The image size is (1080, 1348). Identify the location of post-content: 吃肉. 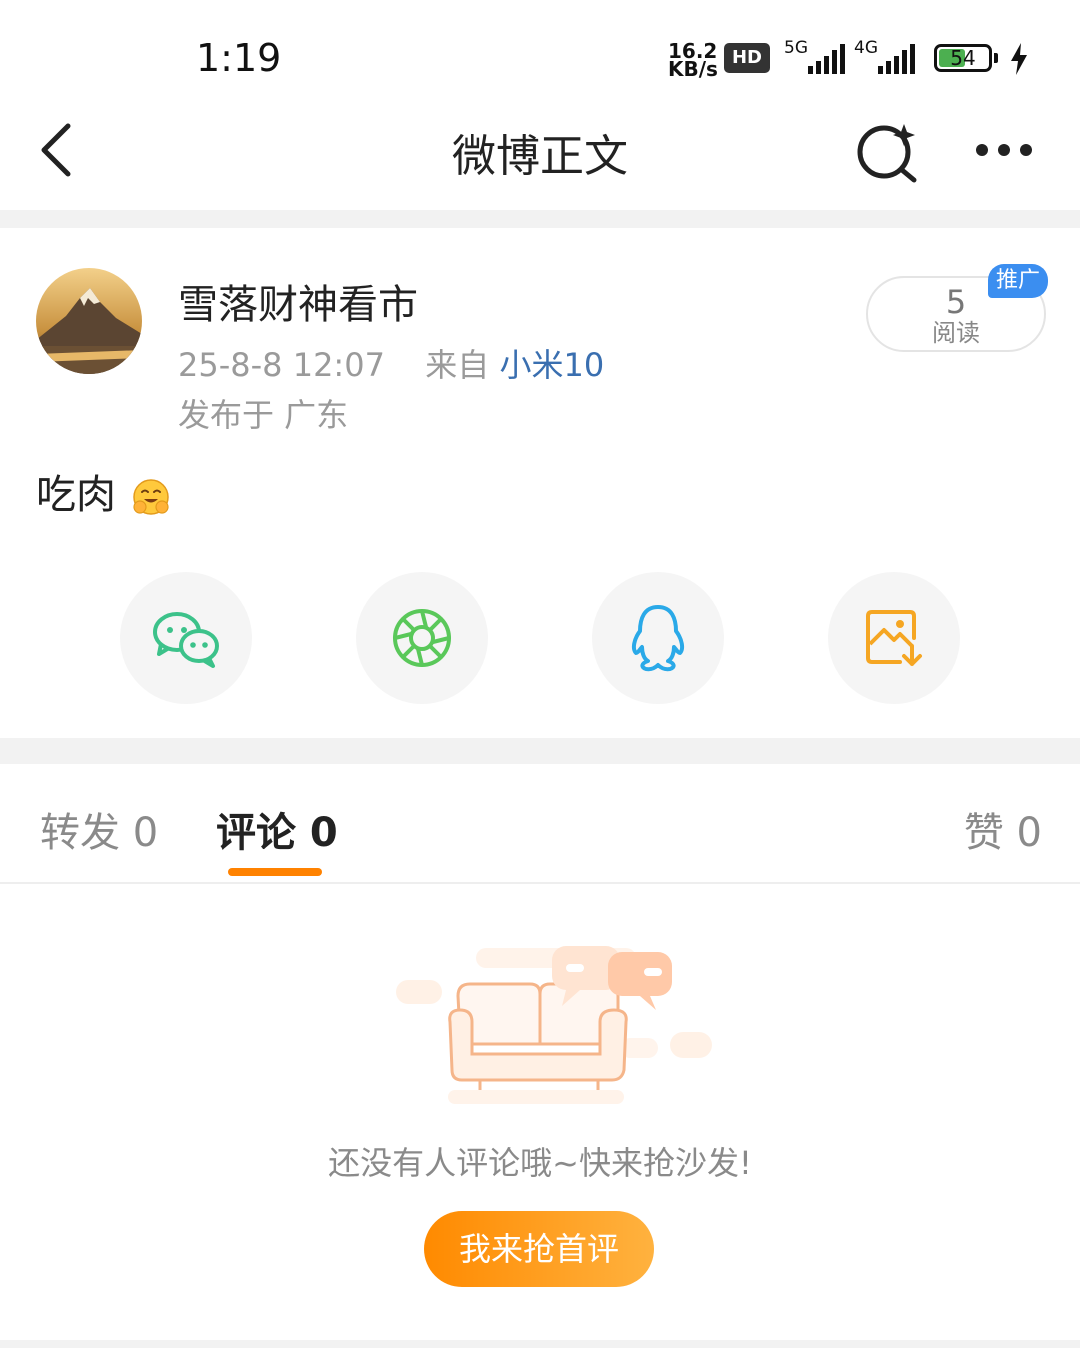
(103, 491).